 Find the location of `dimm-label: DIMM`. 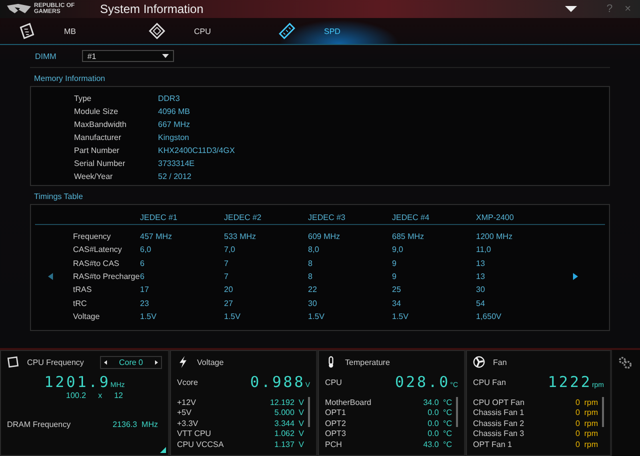

dimm-label: DIMM is located at coordinates (45, 56).